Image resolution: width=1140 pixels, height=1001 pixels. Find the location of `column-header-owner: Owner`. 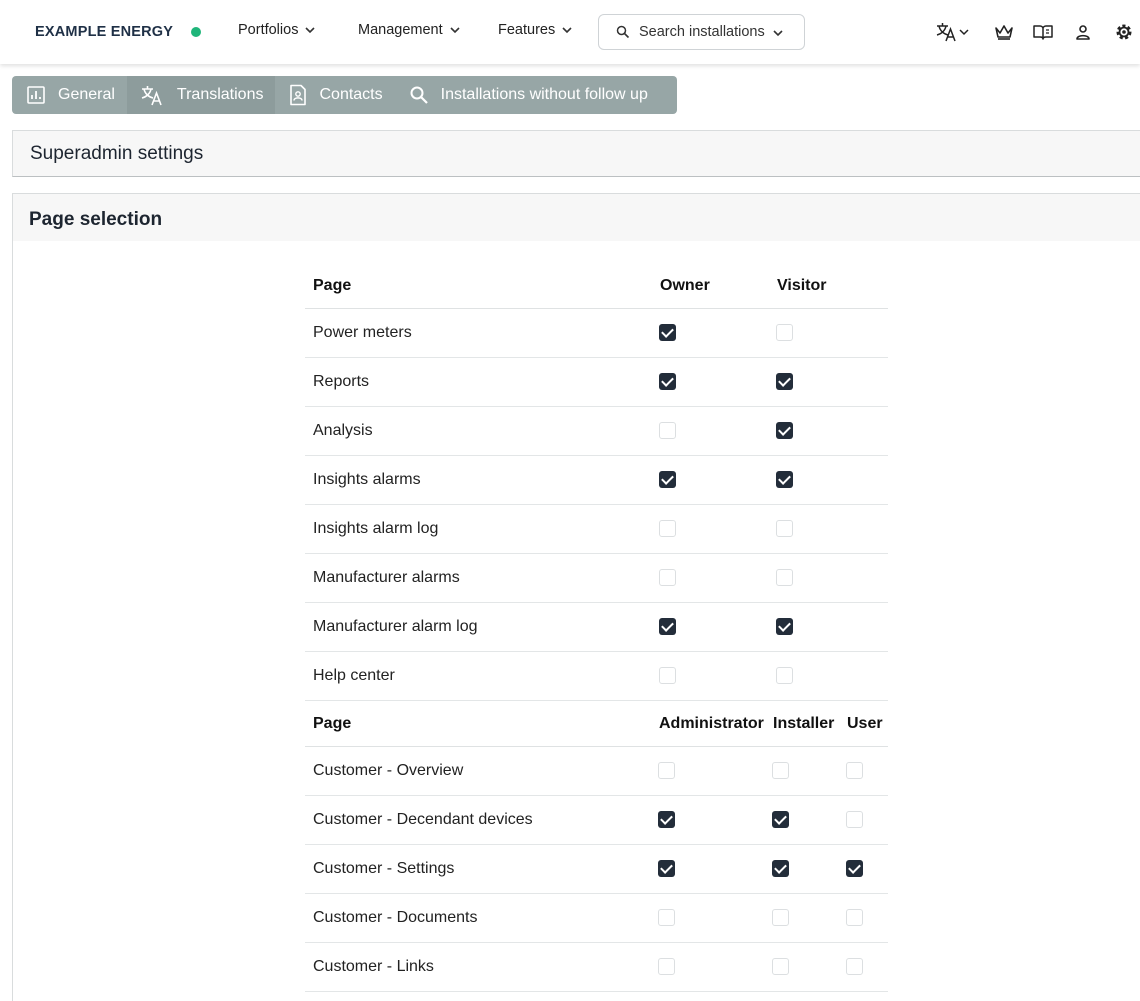

column-header-owner: Owner is located at coordinates (710, 281).